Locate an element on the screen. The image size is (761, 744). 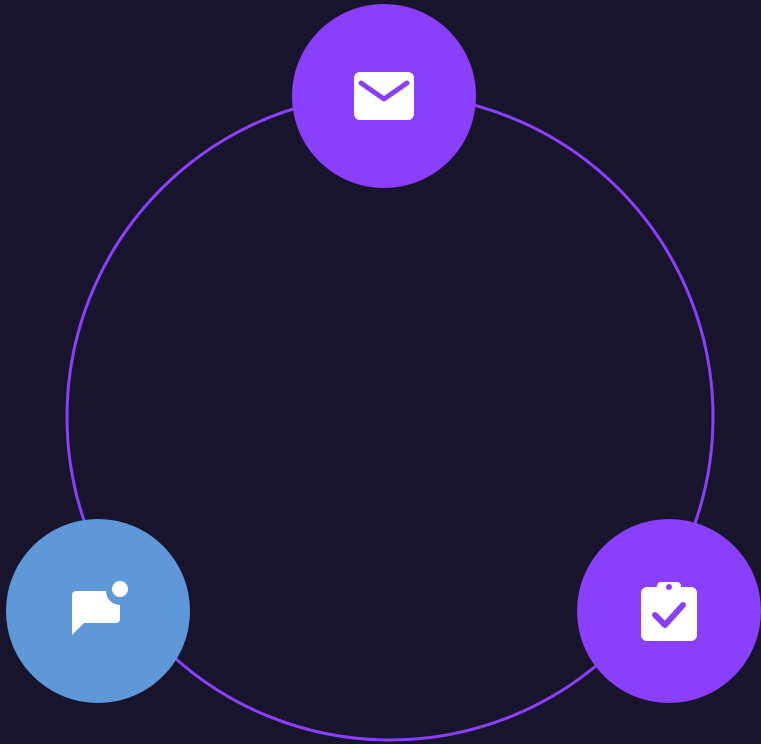
chat-notification-icon is located at coordinates (100, 608).